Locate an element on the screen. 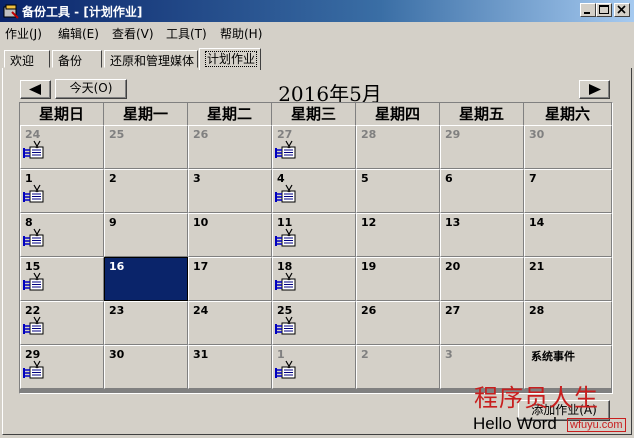 The height and width of the screenshot is (438, 634). system-event-label: 系统事件 is located at coordinates (553, 356).